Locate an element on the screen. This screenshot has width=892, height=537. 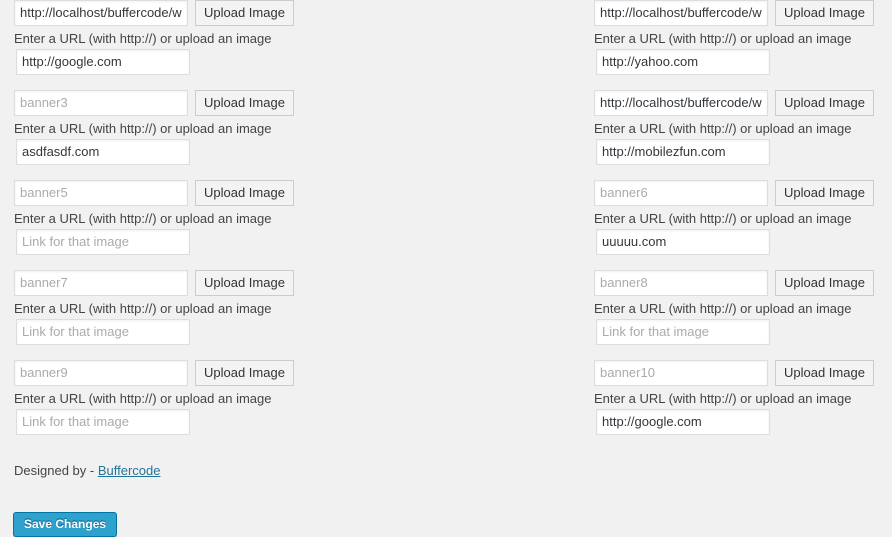
designed-by-credit: Designed by - Buffercode is located at coordinates (87, 470).